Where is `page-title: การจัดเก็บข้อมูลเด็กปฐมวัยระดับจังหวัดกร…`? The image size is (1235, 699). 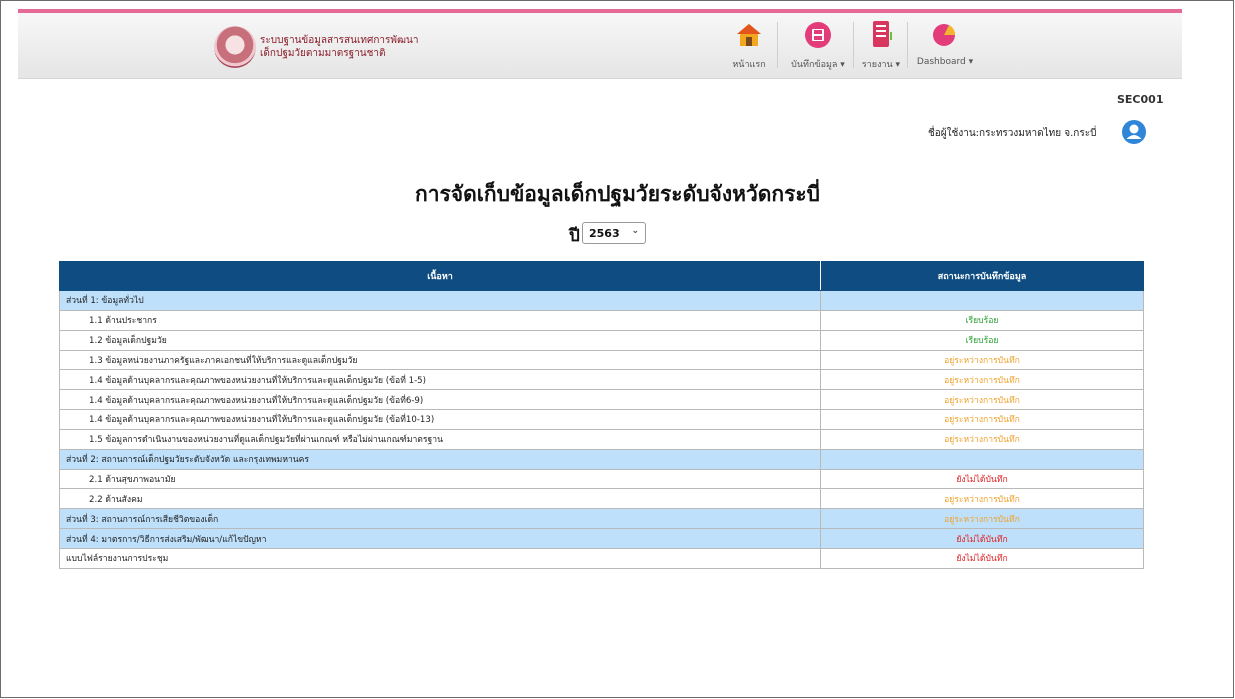
page-title: การจัดเก็บข้อมูลเด็กปฐมวัยระดับจังหวัดกร… is located at coordinates (617, 194).